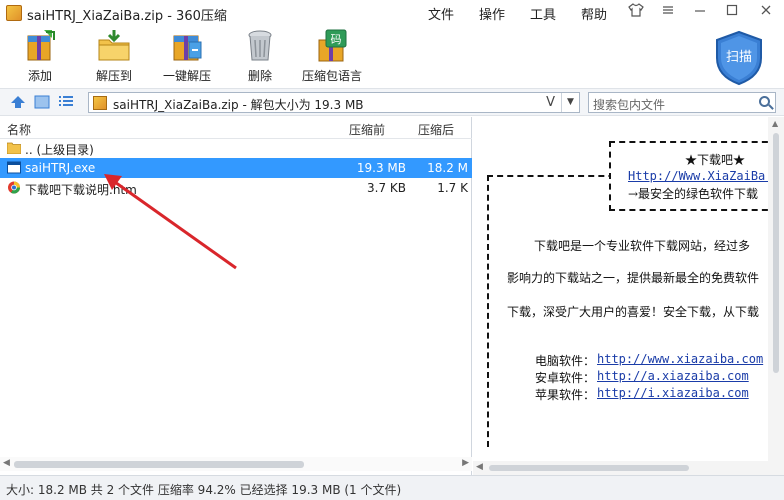  I want to click on horizontal-scrollbar: ◀ ▶, so click(236, 464).